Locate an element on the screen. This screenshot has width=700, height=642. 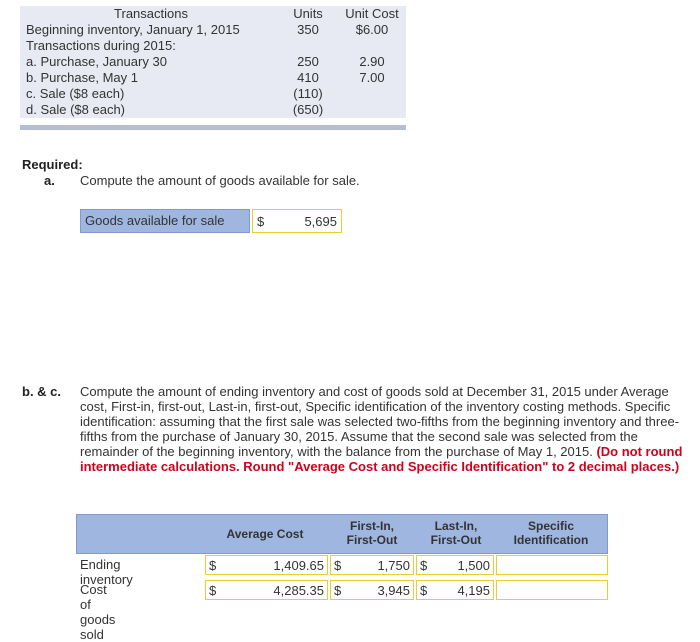
table-divider is located at coordinates (213, 127).